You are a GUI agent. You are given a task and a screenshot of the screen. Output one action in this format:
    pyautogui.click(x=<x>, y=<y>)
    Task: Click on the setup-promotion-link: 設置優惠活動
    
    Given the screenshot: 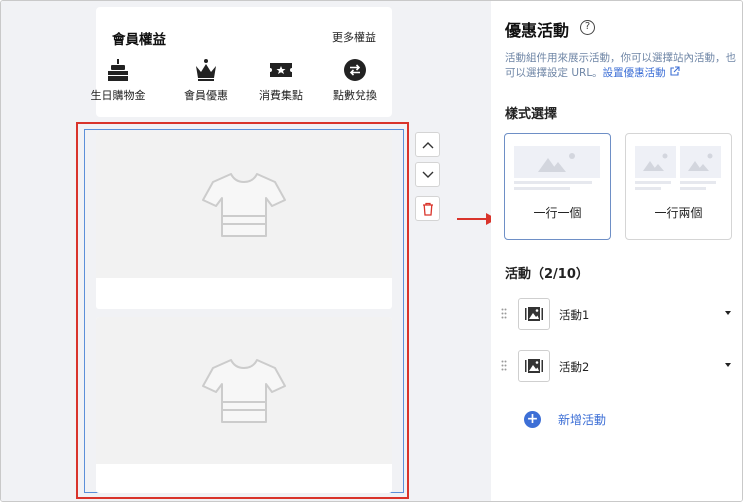 What is the action you would take?
    pyautogui.click(x=634, y=73)
    